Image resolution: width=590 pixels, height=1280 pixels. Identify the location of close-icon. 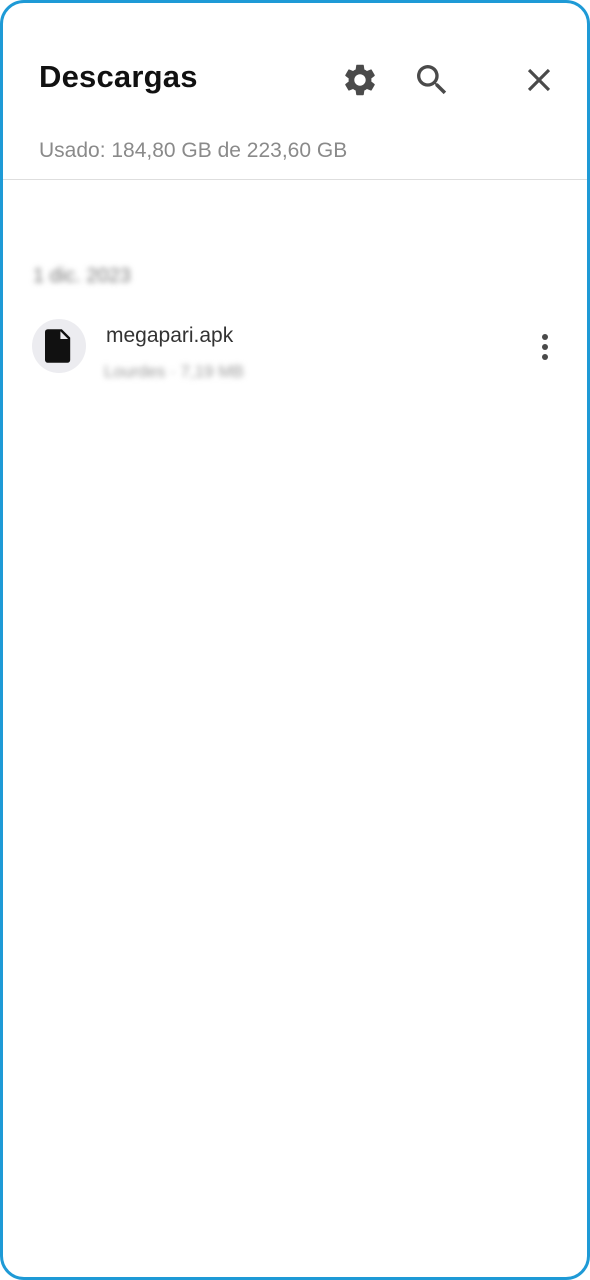
(539, 80).